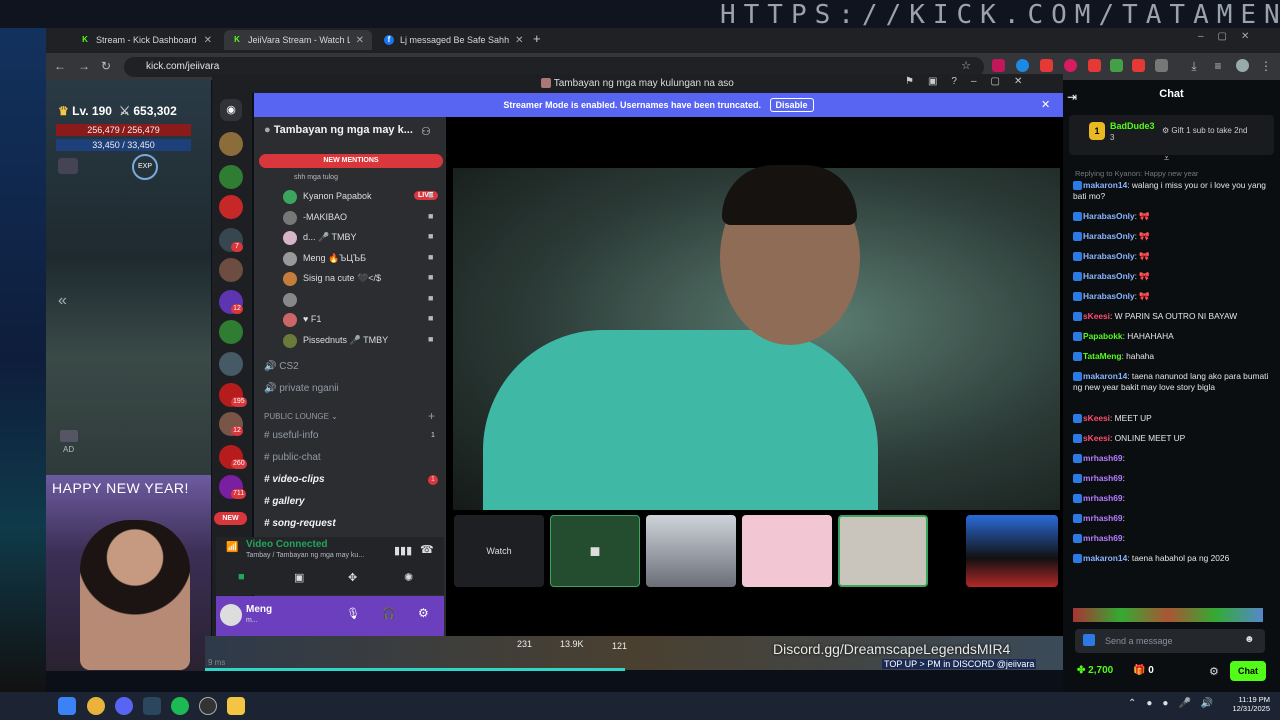 The height and width of the screenshot is (720, 1280). What do you see at coordinates (312, 319) in the screenshot?
I see `voice-user-name: ♥ F1` at bounding box center [312, 319].